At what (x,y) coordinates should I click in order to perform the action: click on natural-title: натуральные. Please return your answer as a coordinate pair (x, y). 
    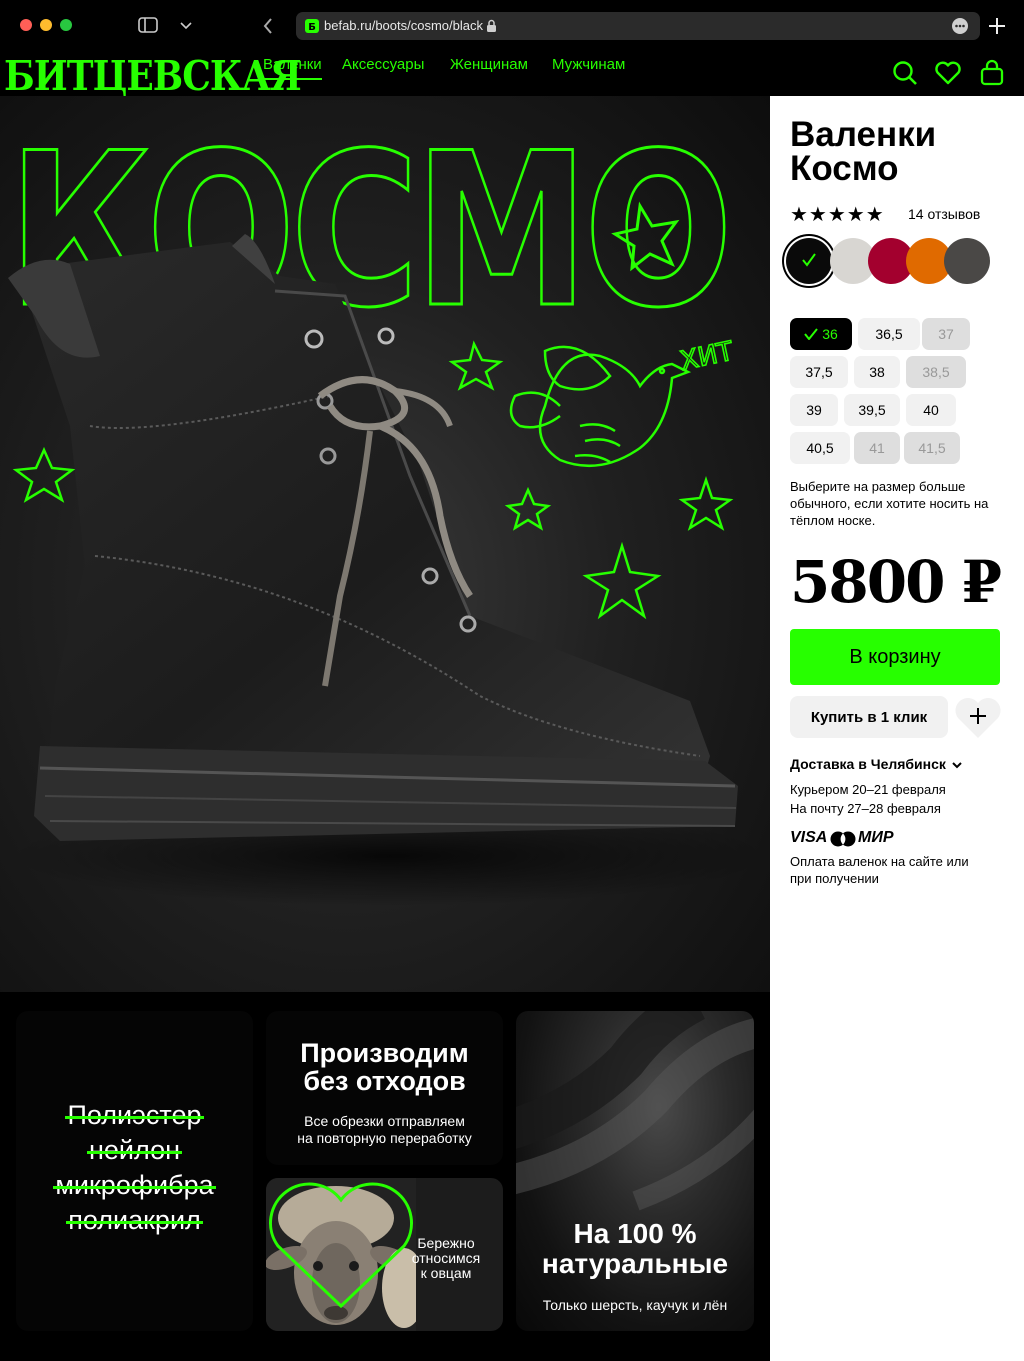
    Looking at the image, I should click on (635, 1263).